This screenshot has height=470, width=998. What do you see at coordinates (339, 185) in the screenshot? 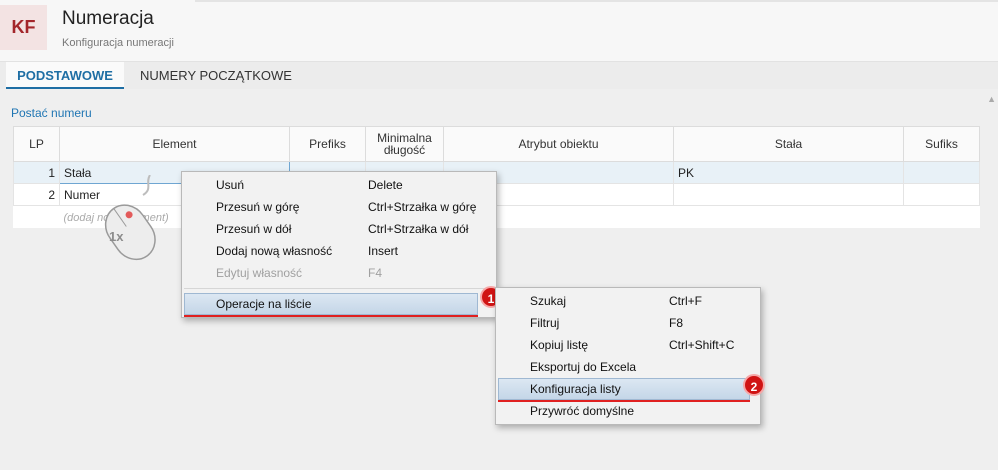
I see `menu-item-delete: Usuń Delete` at bounding box center [339, 185].